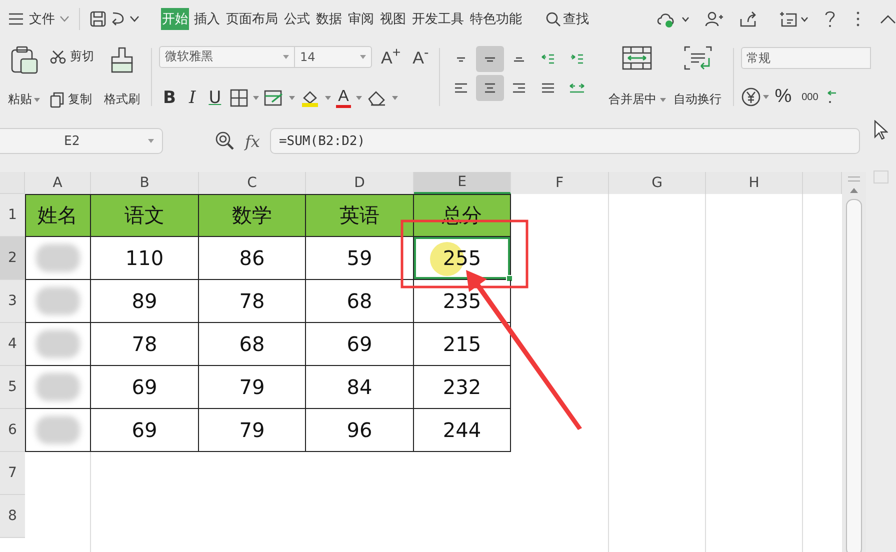 The width and height of the screenshot is (896, 552). I want to click on distribute-icon, so click(576, 88).